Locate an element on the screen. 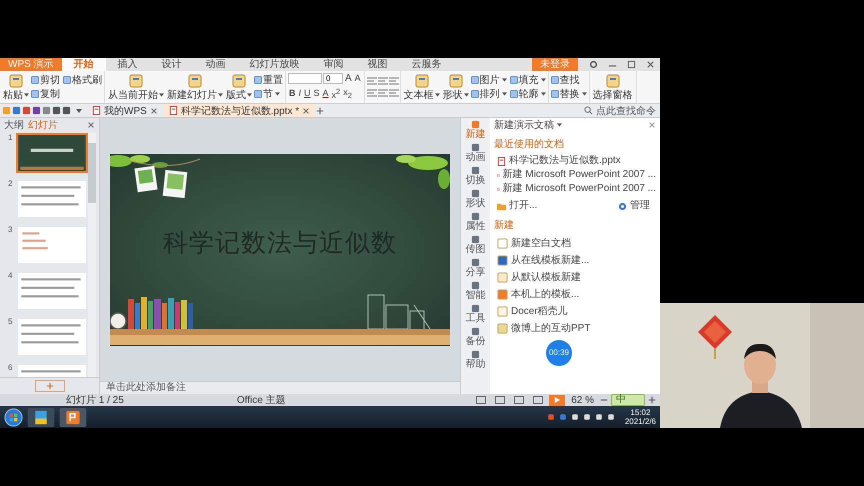 The width and height of the screenshot is (864, 486). side-tool-button: 形状 is located at coordinates (476, 199).